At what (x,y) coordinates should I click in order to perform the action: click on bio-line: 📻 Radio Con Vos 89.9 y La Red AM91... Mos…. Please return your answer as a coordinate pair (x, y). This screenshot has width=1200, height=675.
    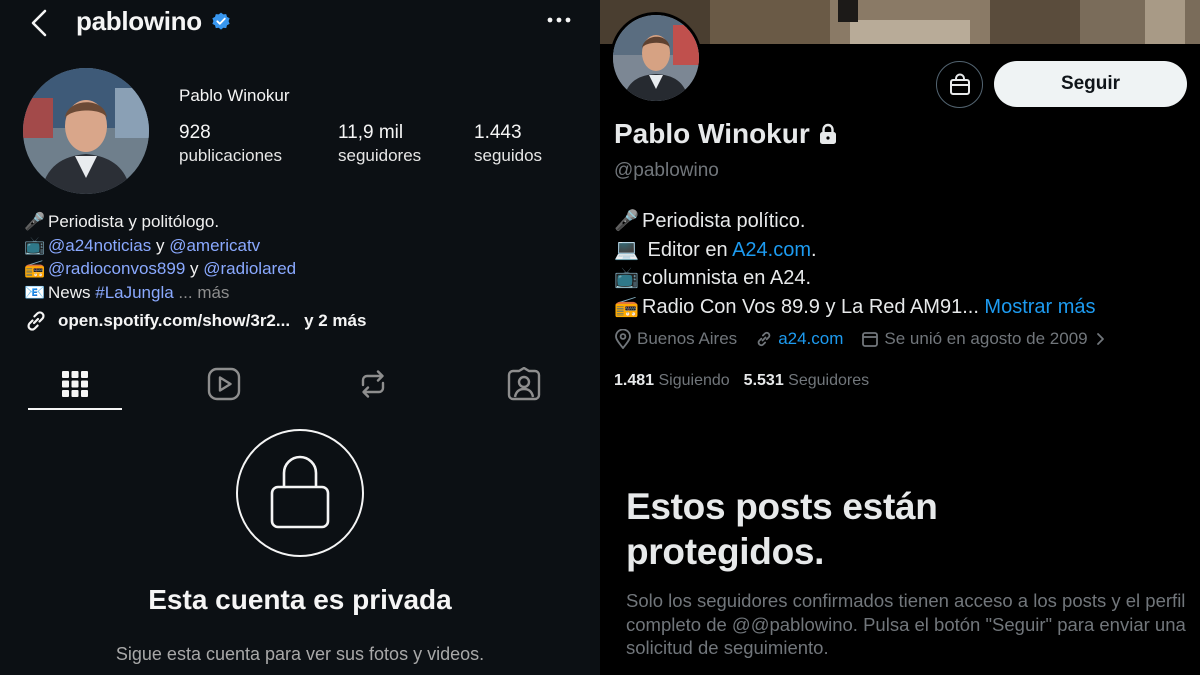
    Looking at the image, I should click on (855, 307).